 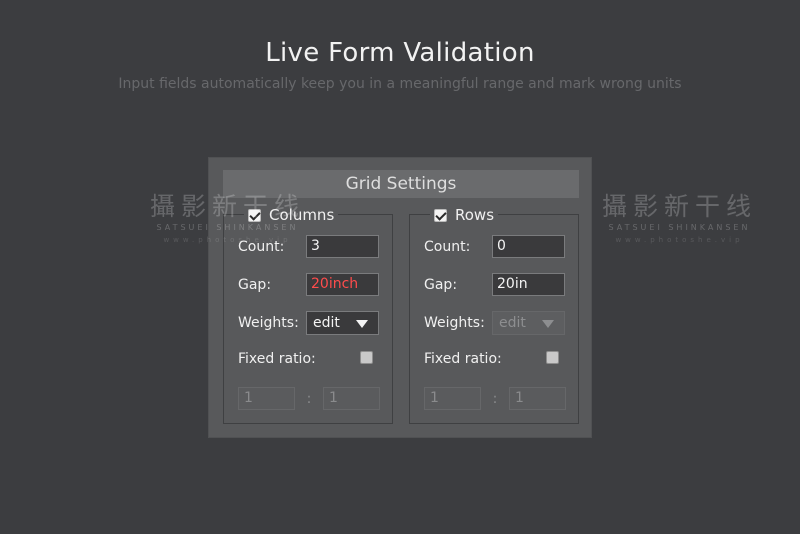 What do you see at coordinates (463, 359) in the screenshot?
I see `rows-fixed-ratio-label: Fixed ratio:` at bounding box center [463, 359].